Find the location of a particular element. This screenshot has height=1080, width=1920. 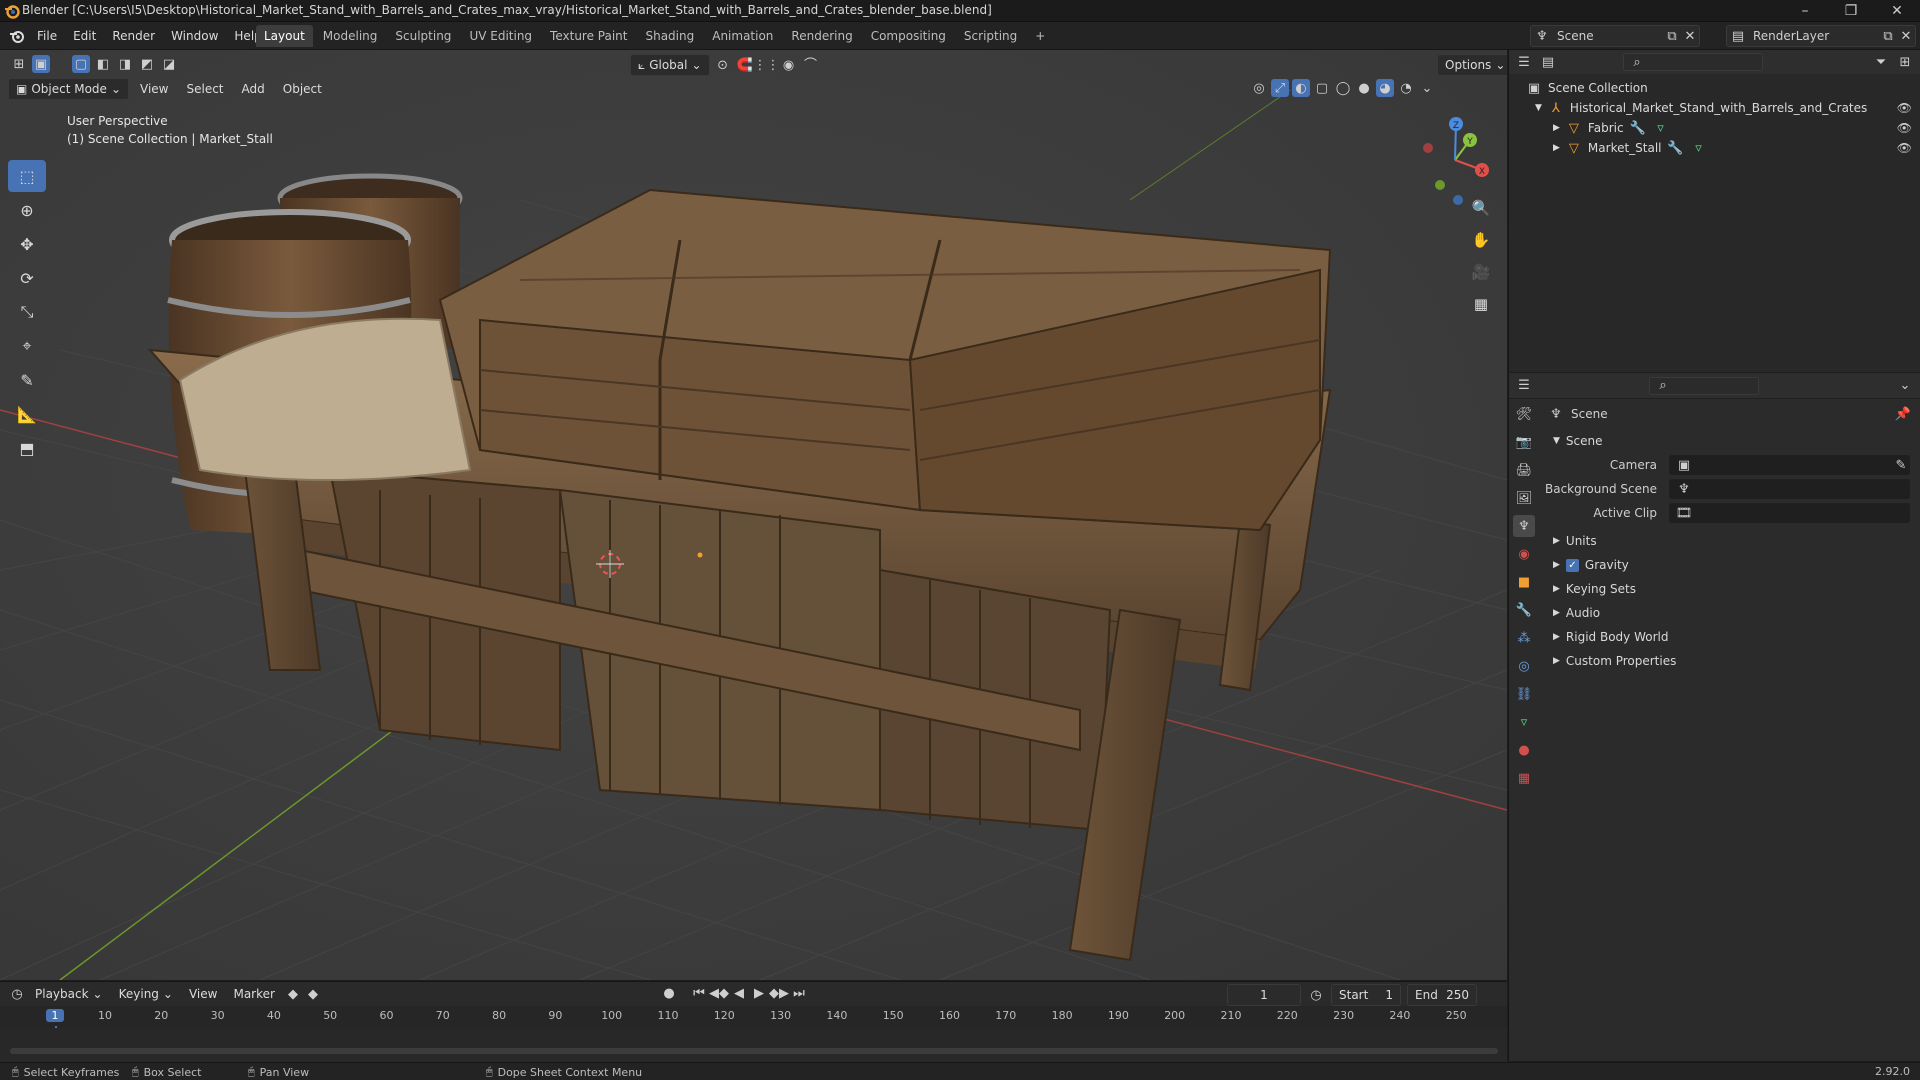

minimize-button: – is located at coordinates (1805, 11).